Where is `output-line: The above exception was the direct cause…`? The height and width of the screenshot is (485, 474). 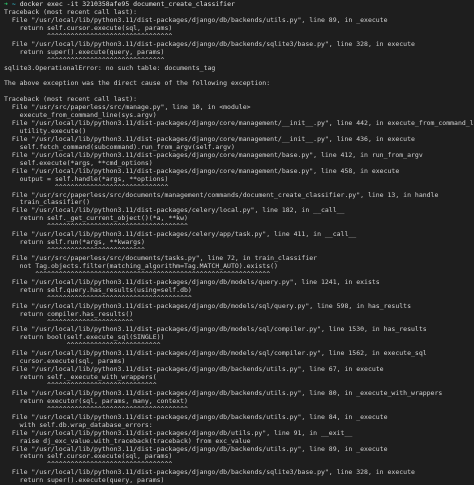 output-line: The above exception was the direct cause… is located at coordinates (137, 83).